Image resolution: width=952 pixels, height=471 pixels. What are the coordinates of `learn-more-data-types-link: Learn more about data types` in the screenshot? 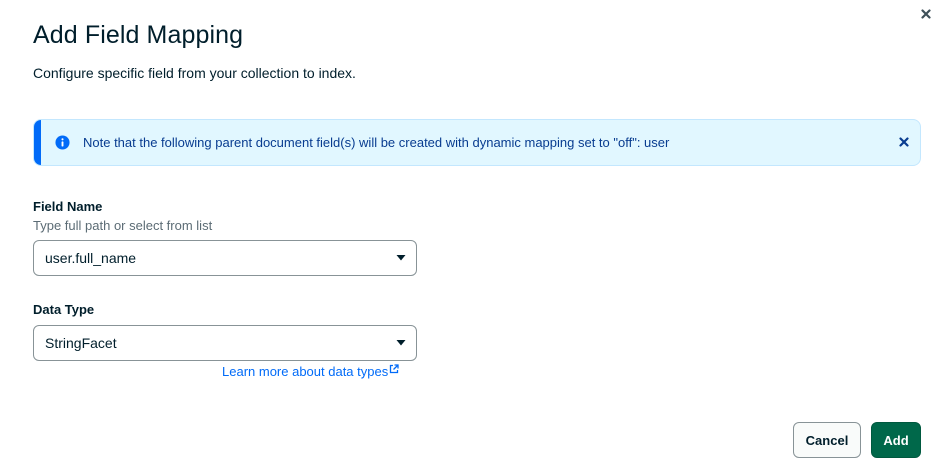 It's located at (310, 371).